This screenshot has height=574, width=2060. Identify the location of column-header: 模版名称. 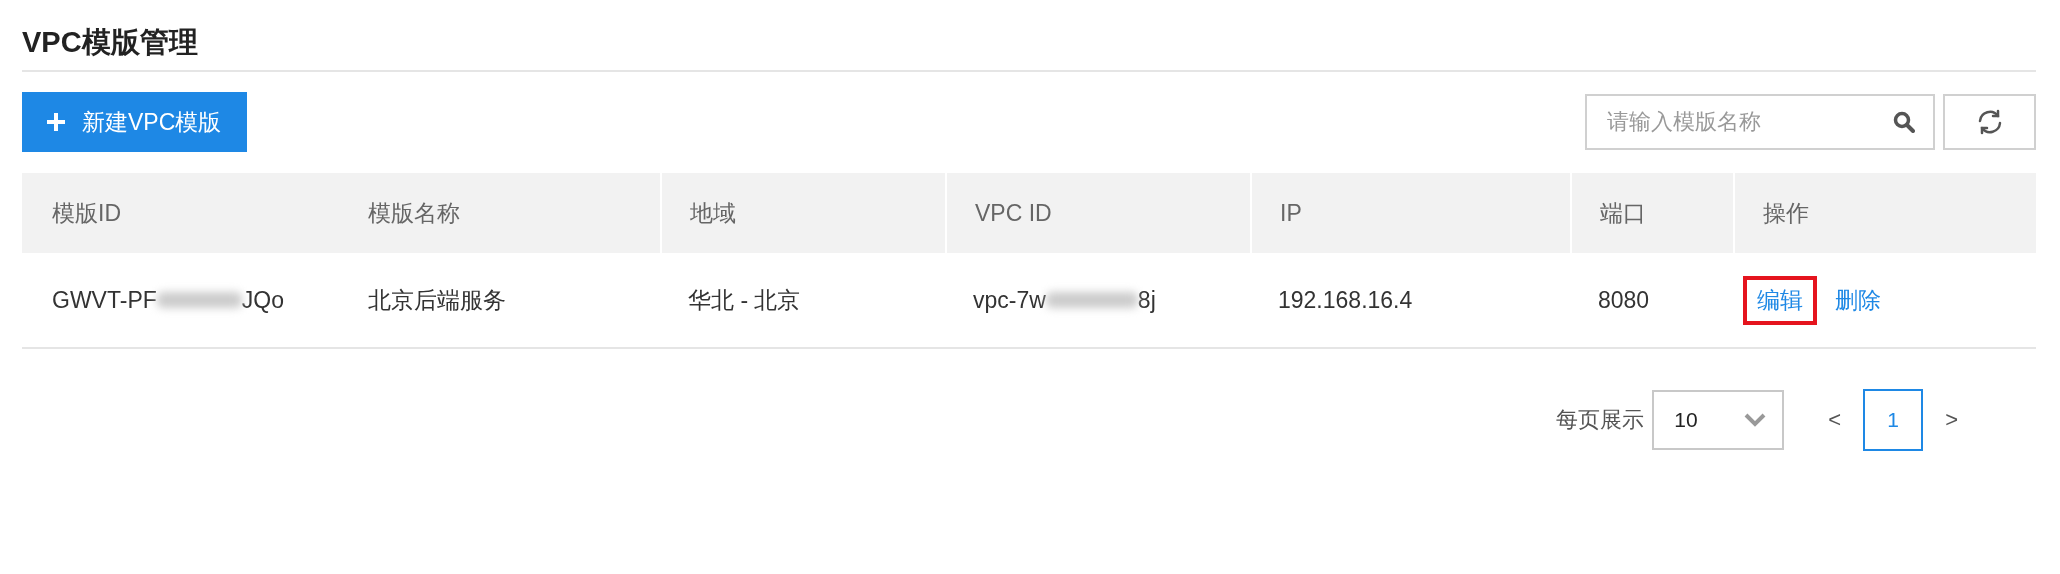
(500, 213).